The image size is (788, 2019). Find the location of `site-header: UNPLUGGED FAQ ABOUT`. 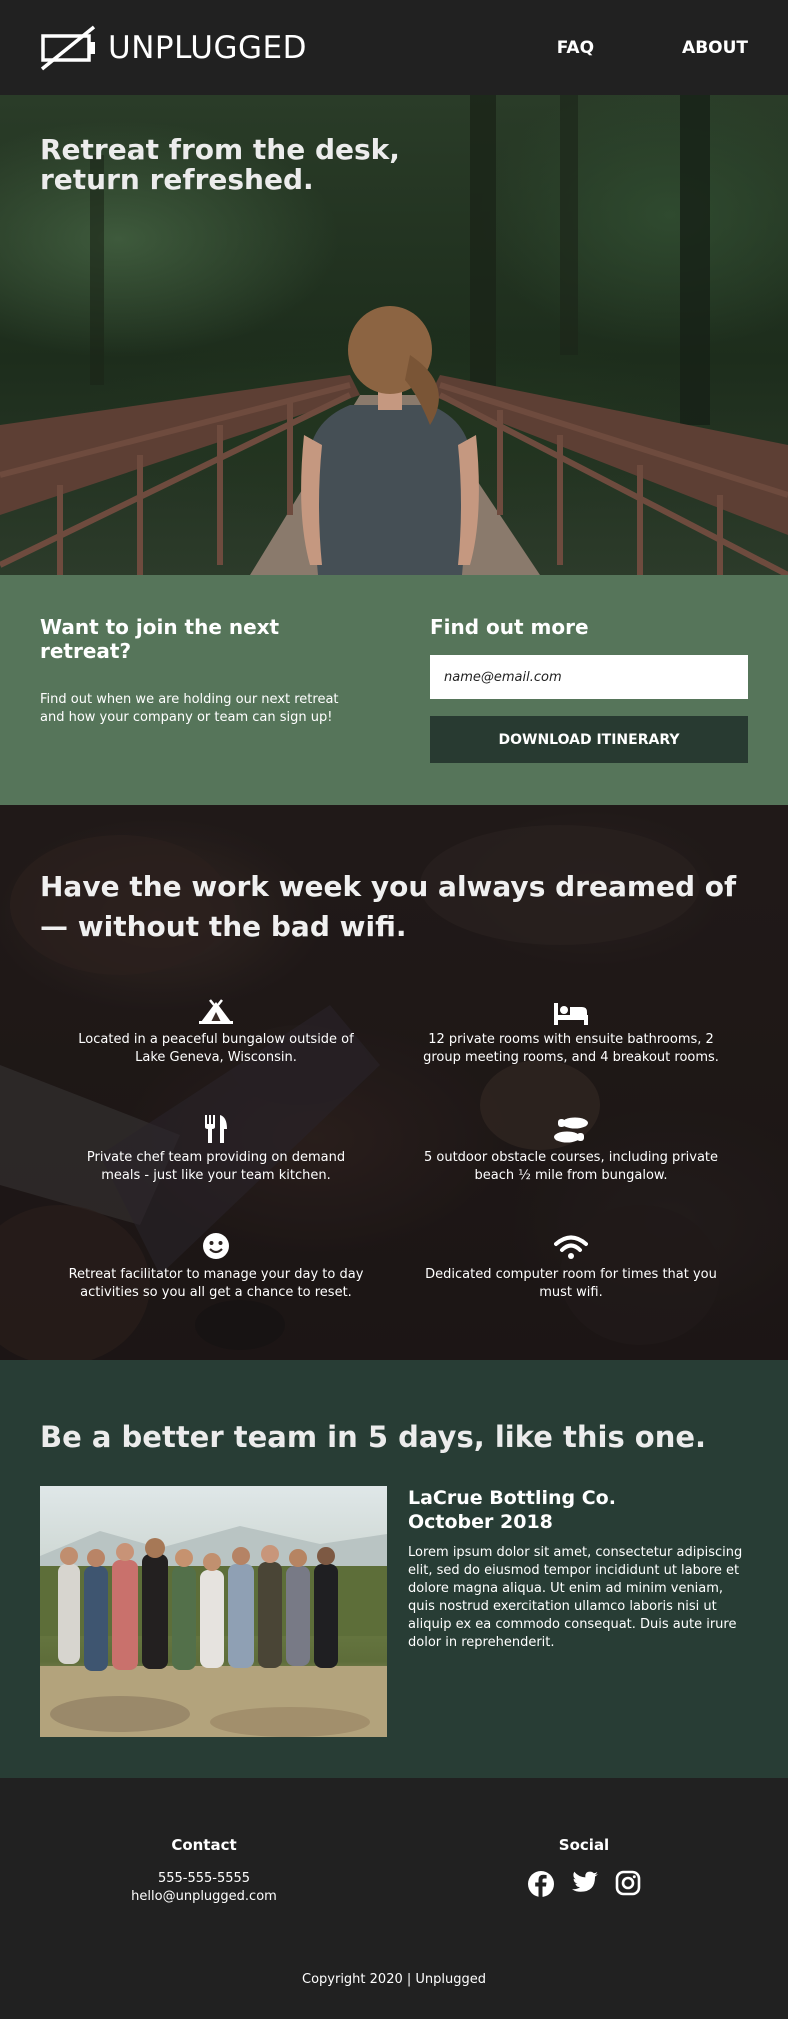

site-header: UNPLUGGED FAQ ABOUT is located at coordinates (394, 47).